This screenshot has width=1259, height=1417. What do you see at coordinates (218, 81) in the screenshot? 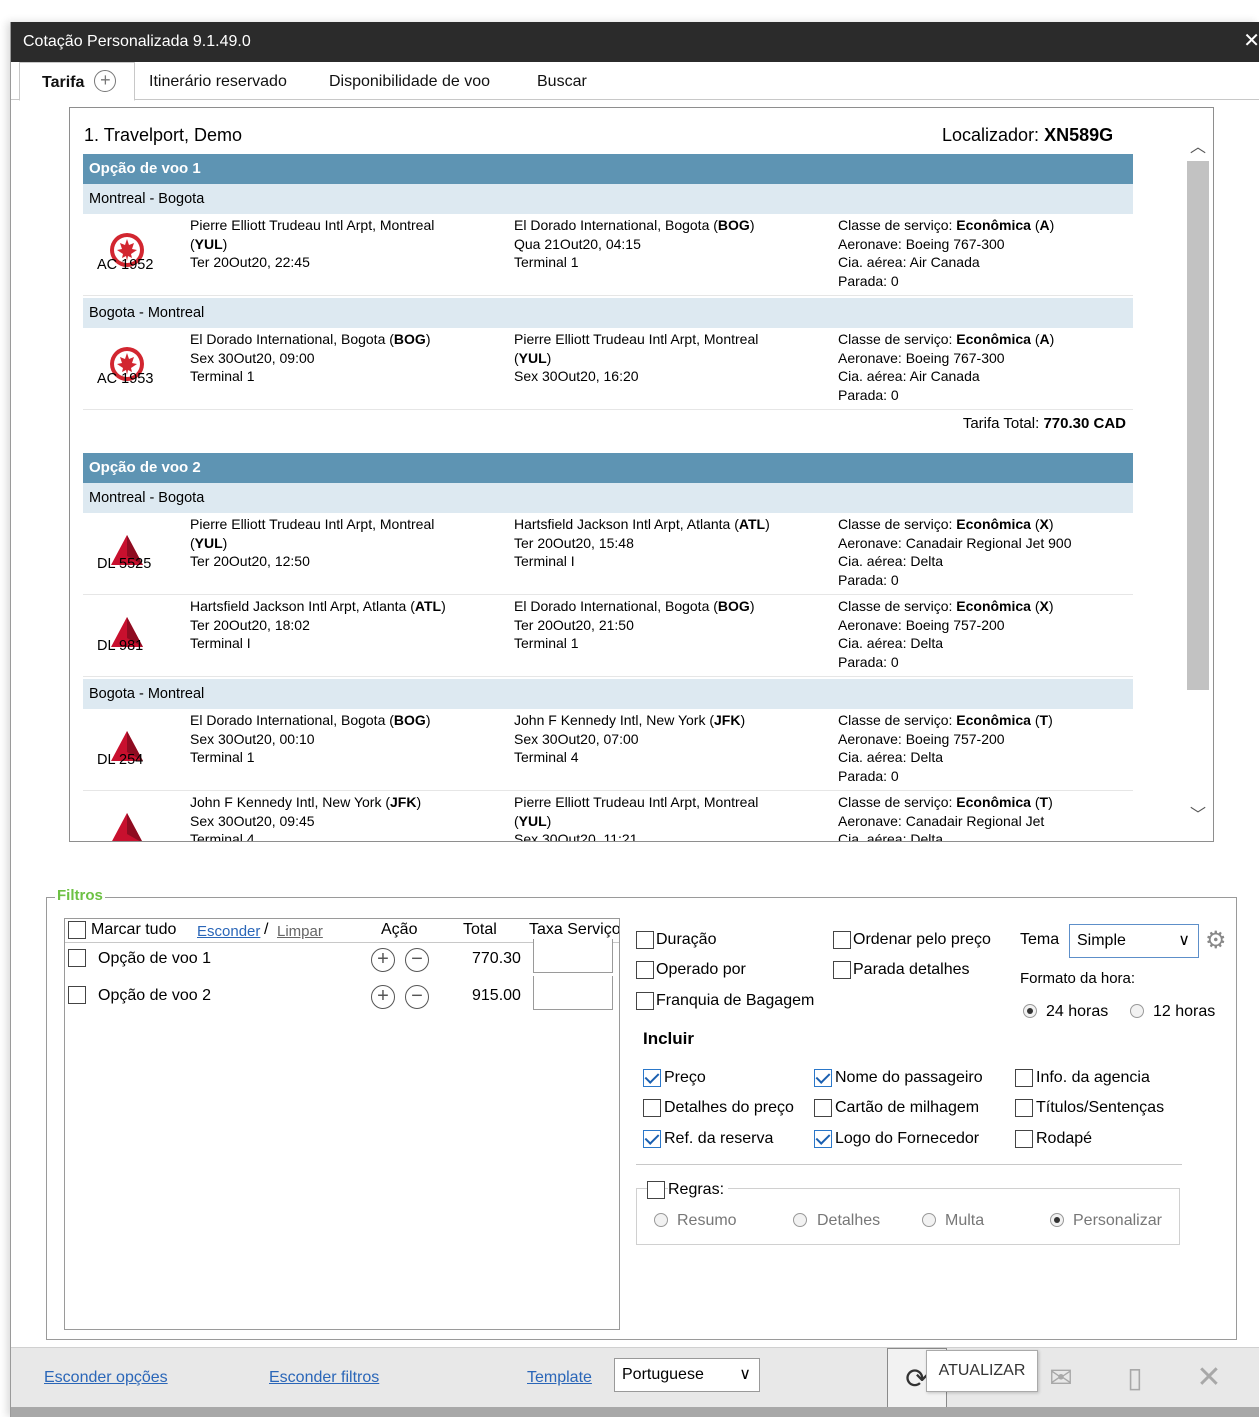
I see `tab-itinerario: Itinerário reservado` at bounding box center [218, 81].